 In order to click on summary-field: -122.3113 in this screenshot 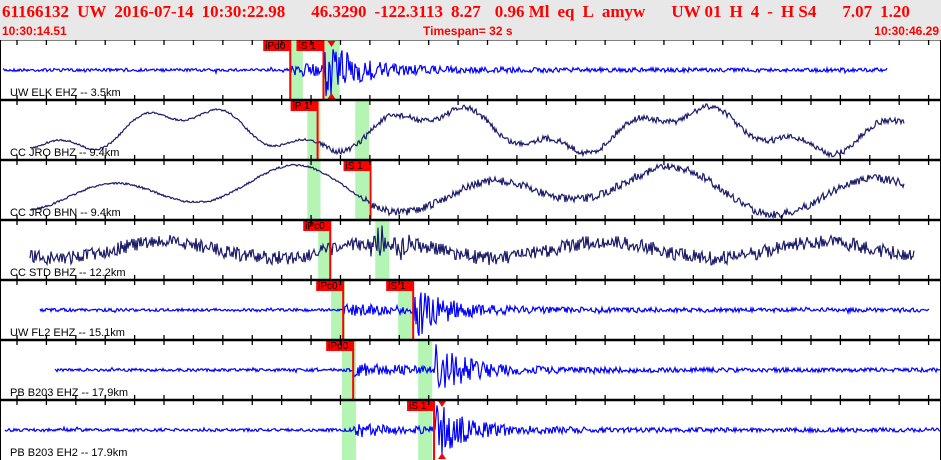, I will do `click(408, 11)`.